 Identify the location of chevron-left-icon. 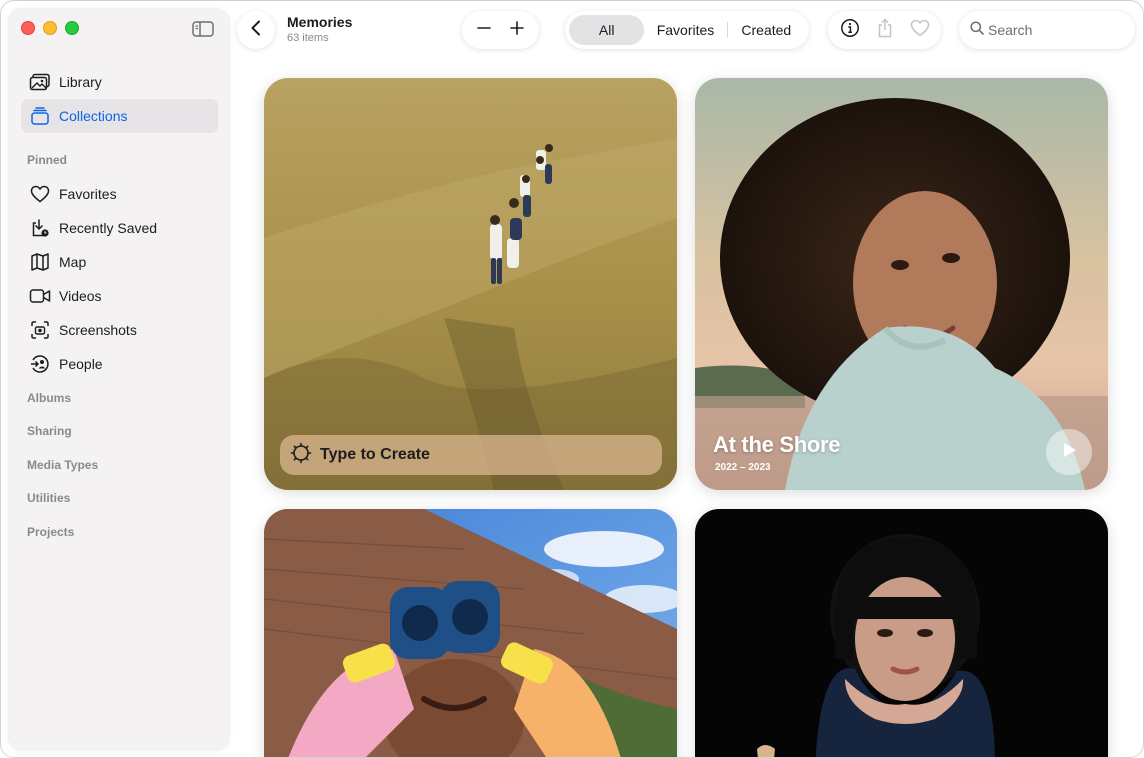
(256, 30).